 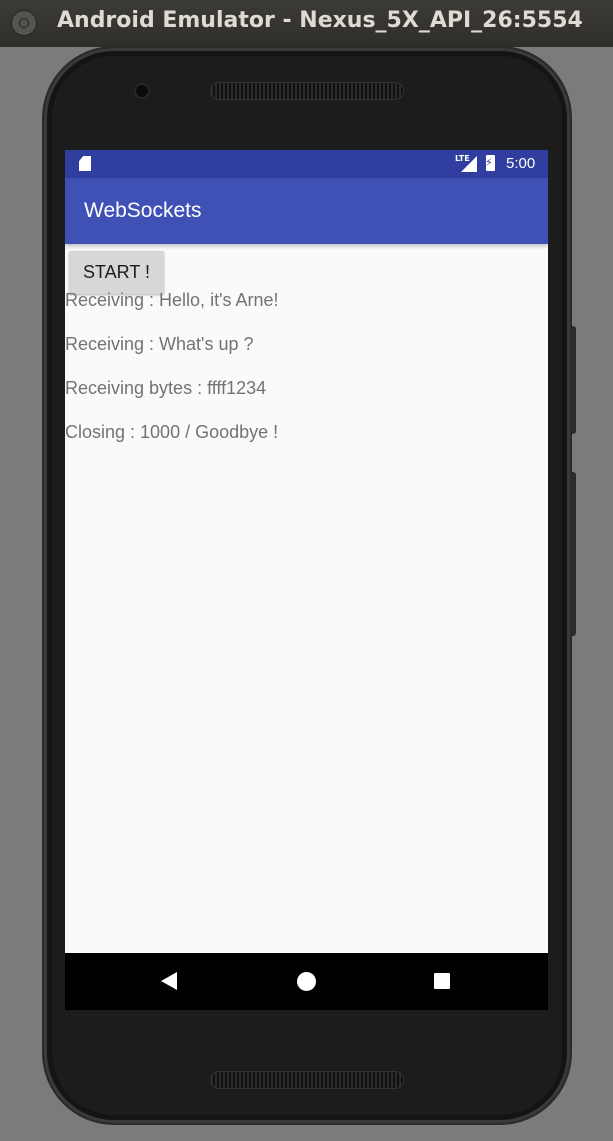 What do you see at coordinates (166, 388) in the screenshot?
I see `message-line: Receiving bytes : ffff1234` at bounding box center [166, 388].